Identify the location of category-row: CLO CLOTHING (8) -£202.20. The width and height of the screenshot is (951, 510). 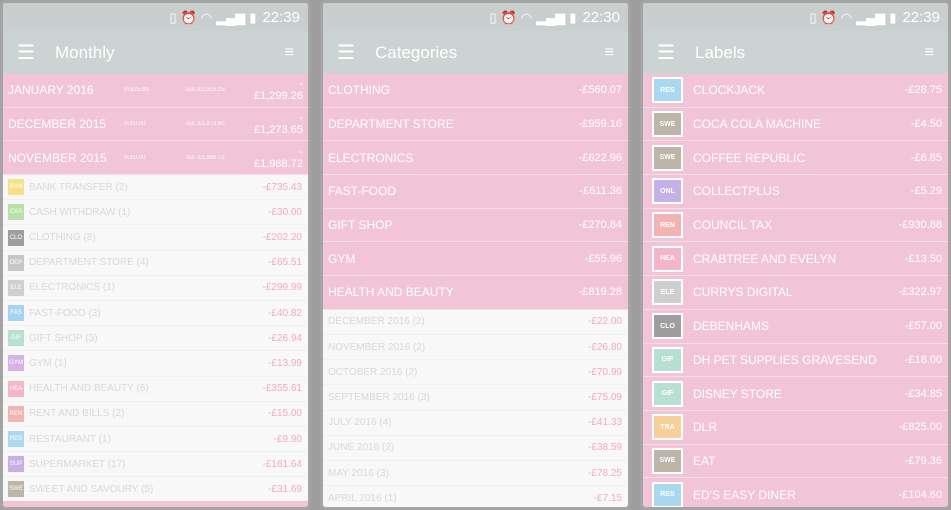
(155, 238).